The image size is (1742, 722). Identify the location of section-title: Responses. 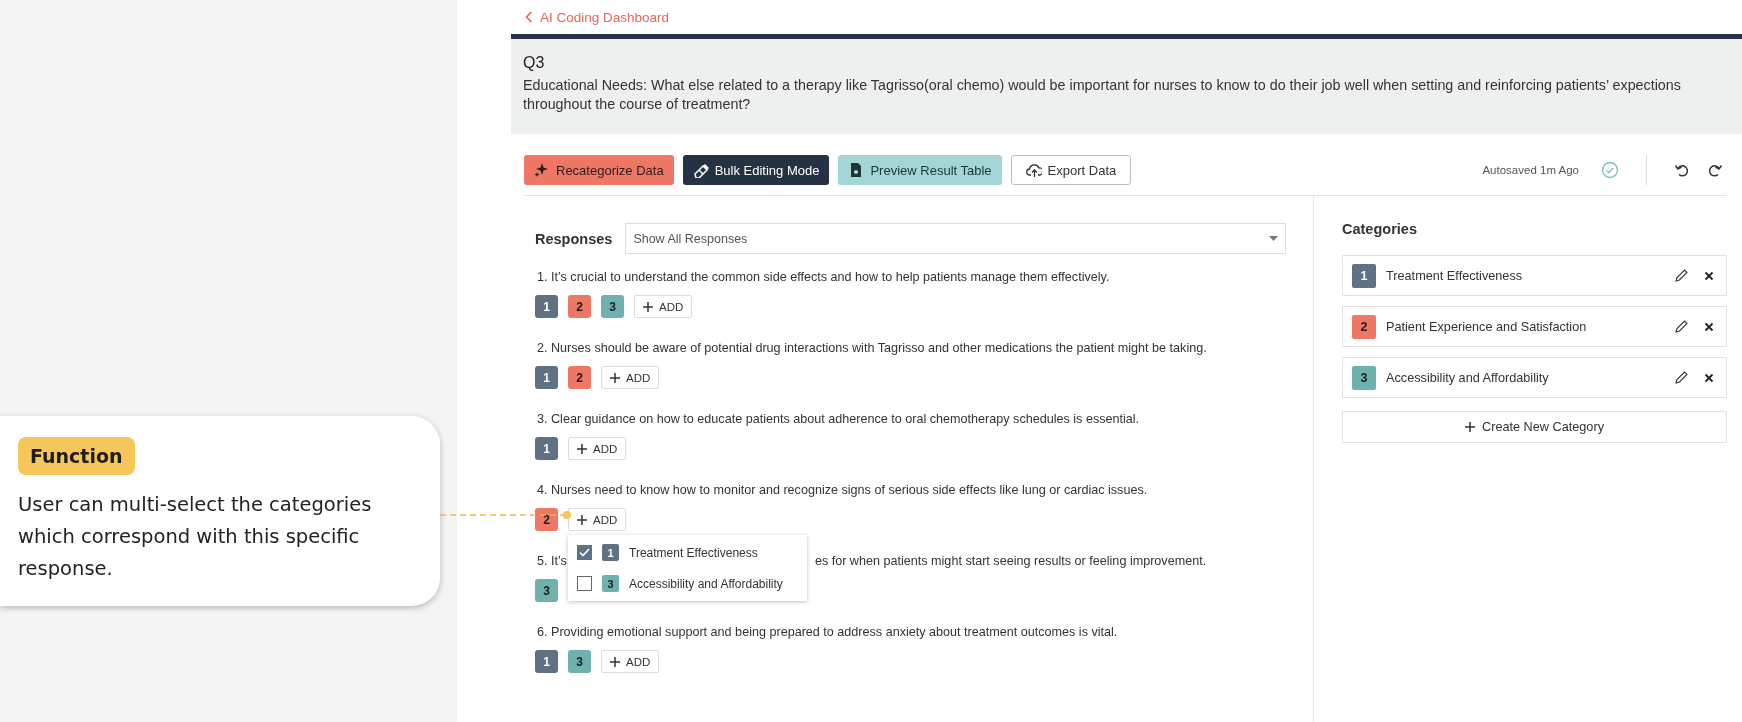
(574, 238).